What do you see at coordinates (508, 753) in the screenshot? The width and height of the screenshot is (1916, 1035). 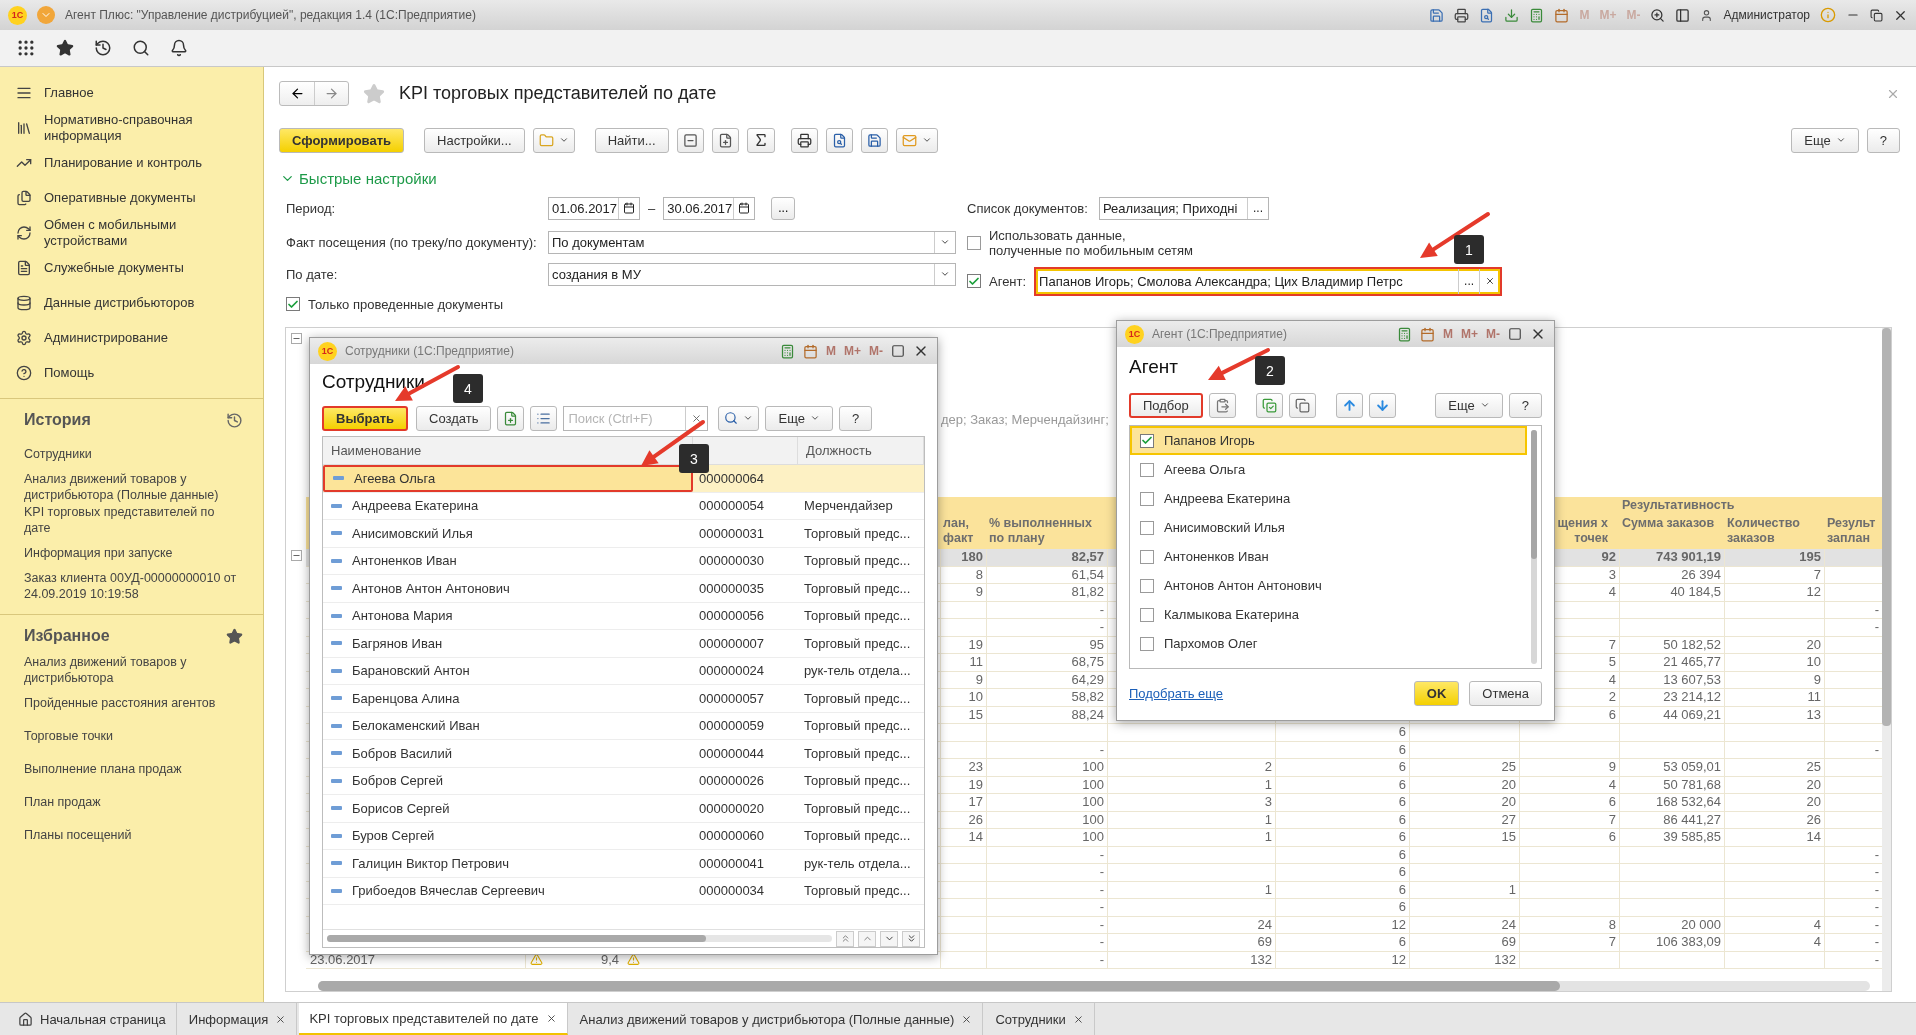 I see `table-cell: Бобров Василий` at bounding box center [508, 753].